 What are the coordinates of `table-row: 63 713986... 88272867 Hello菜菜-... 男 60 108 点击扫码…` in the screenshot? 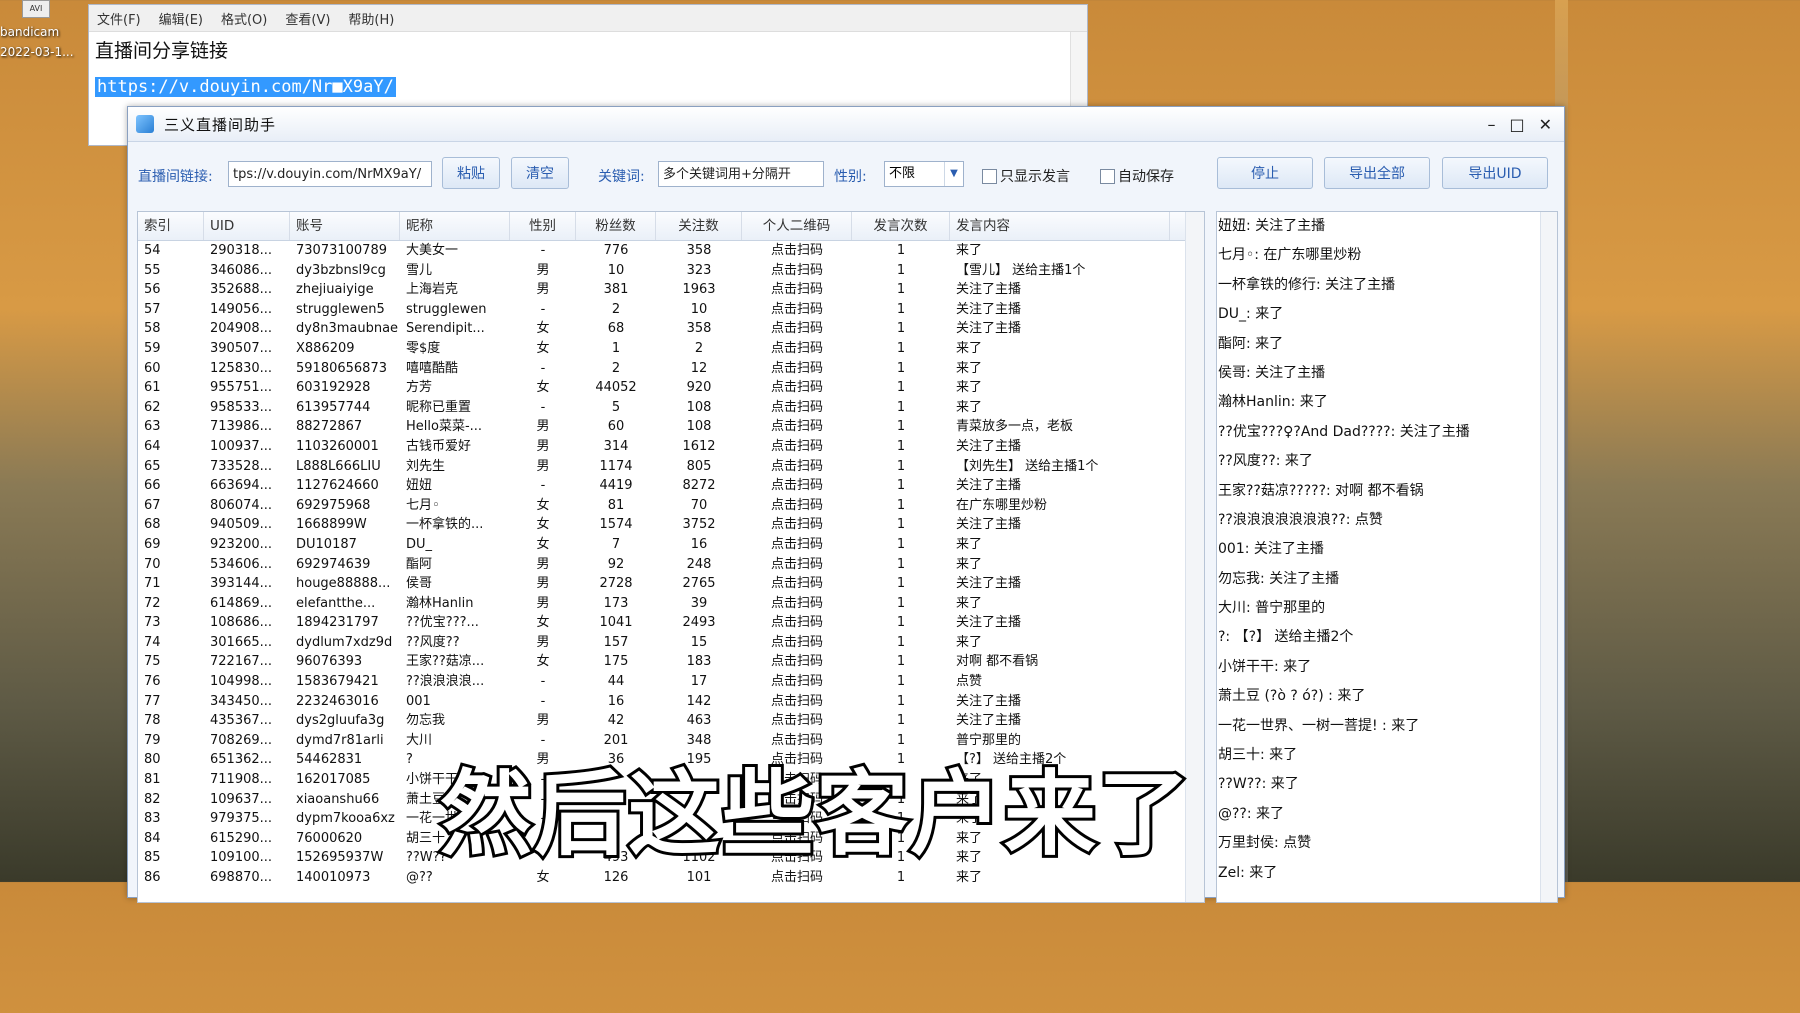 It's located at (671, 427).